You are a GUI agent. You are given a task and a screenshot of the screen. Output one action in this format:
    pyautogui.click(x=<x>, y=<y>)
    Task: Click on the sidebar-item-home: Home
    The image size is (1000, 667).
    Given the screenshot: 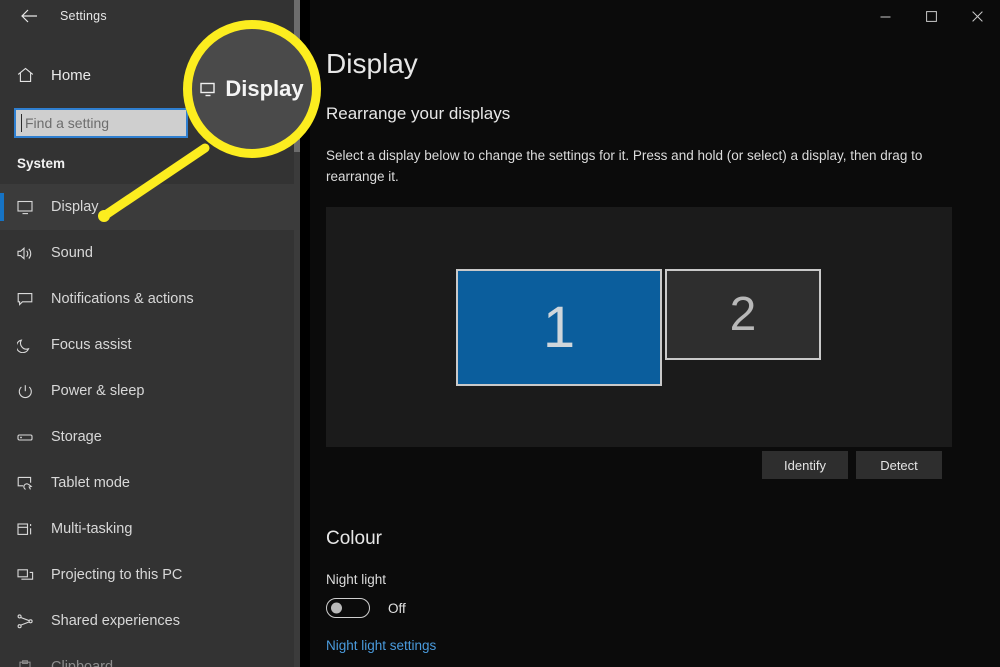 What is the action you would take?
    pyautogui.click(x=150, y=75)
    